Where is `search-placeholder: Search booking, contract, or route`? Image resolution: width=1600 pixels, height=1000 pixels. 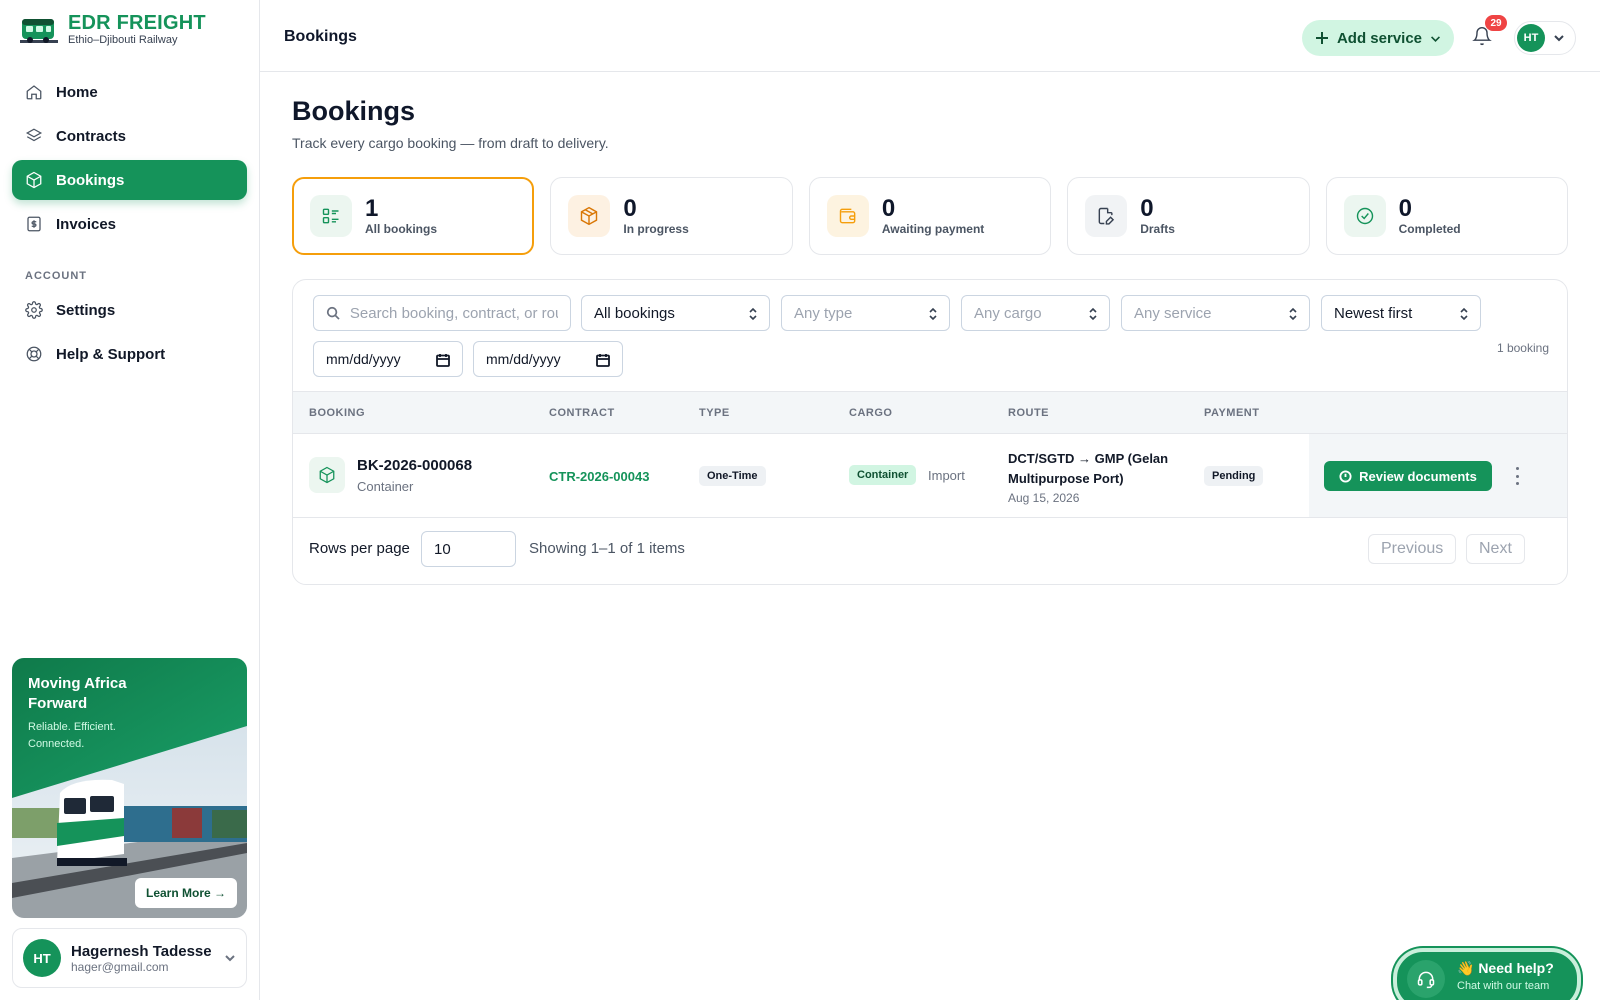 search-placeholder: Search booking, contract, or route is located at coordinates (453, 313).